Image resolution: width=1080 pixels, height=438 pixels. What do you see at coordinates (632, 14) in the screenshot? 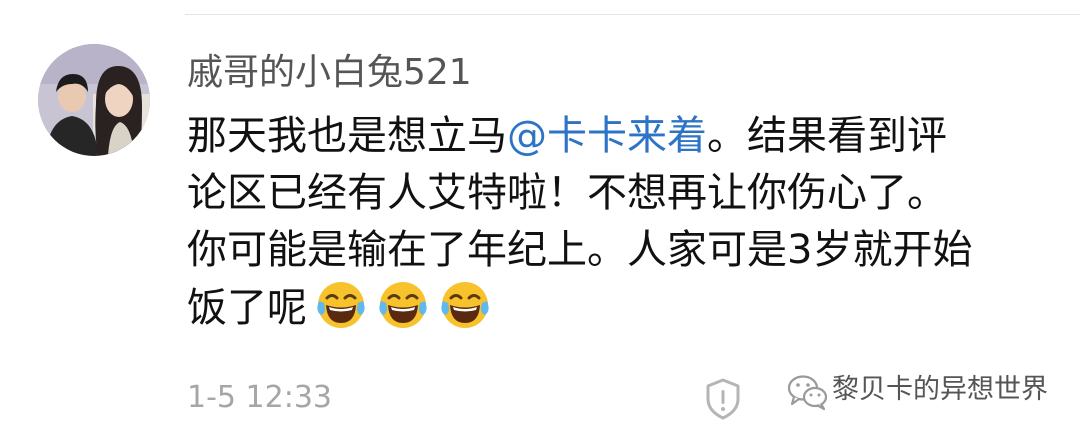
I see `top-divider` at bounding box center [632, 14].